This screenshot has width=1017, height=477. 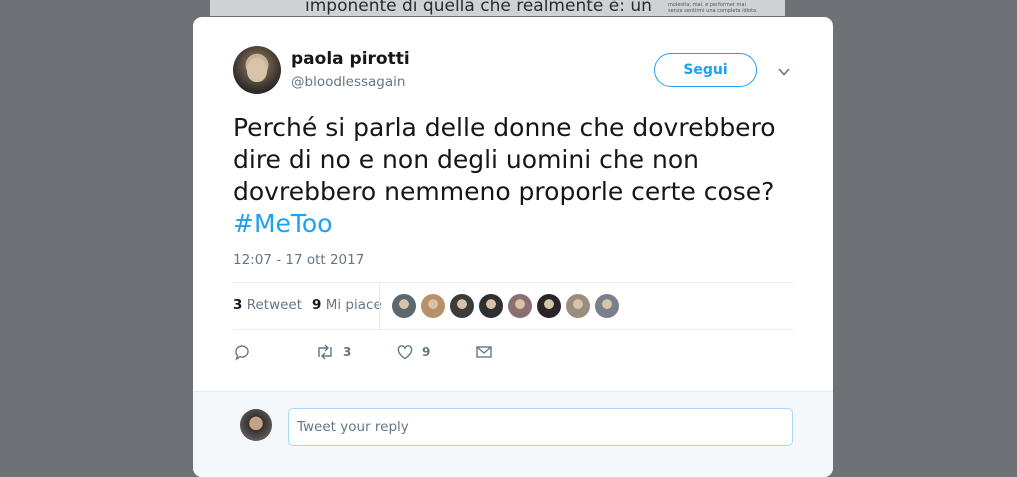 I want to click on background-article-text: imponente di quella che realmente è: un, so click(x=478, y=8).